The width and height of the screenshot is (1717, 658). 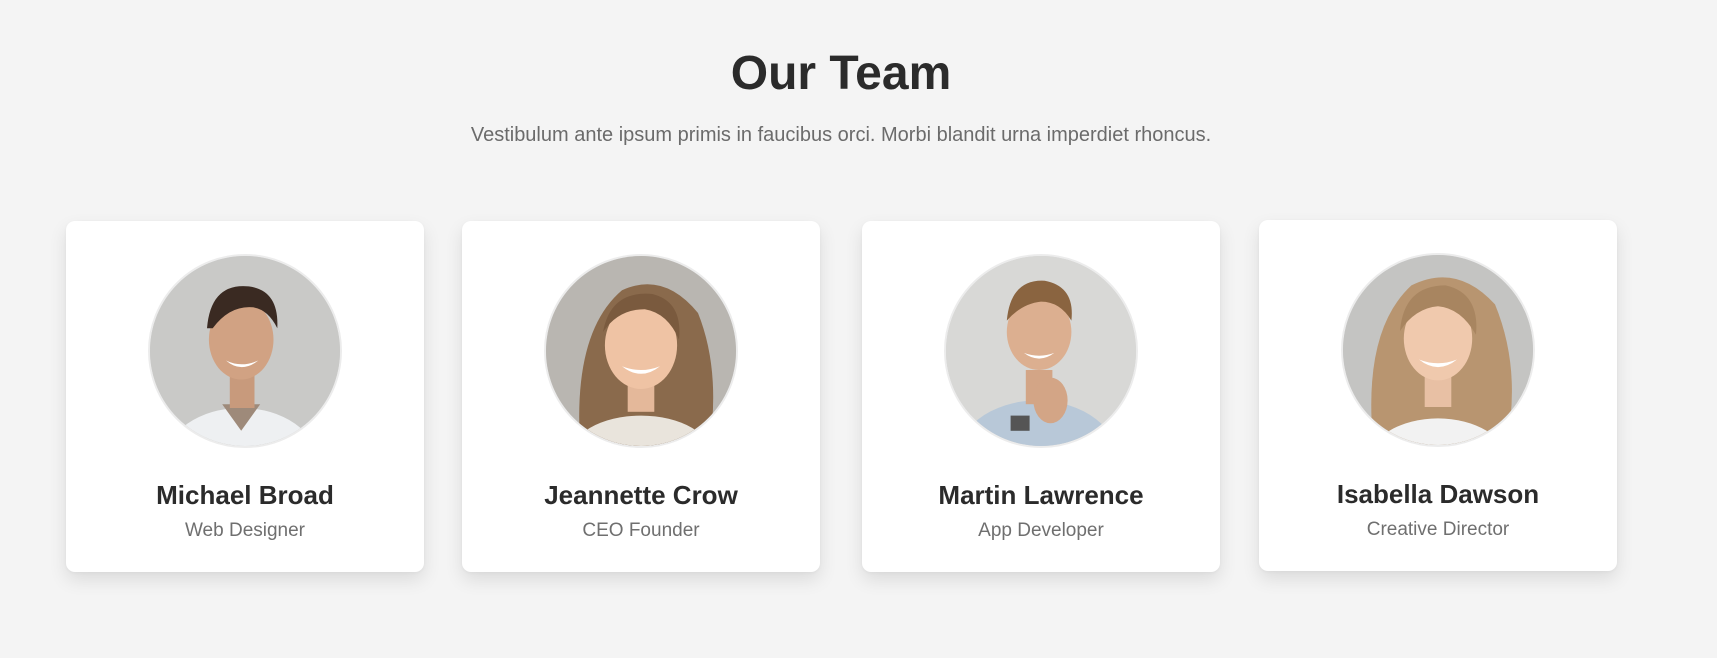 What do you see at coordinates (1041, 495) in the screenshot?
I see `member-name: Martin Lawrence` at bounding box center [1041, 495].